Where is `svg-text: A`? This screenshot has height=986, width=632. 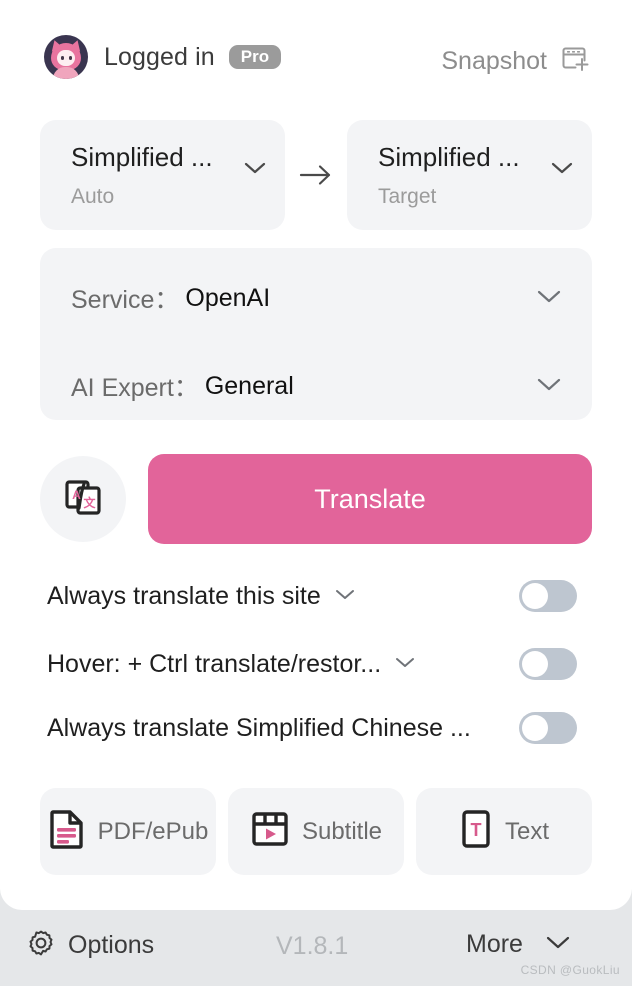 svg-text: A is located at coordinates (76, 495).